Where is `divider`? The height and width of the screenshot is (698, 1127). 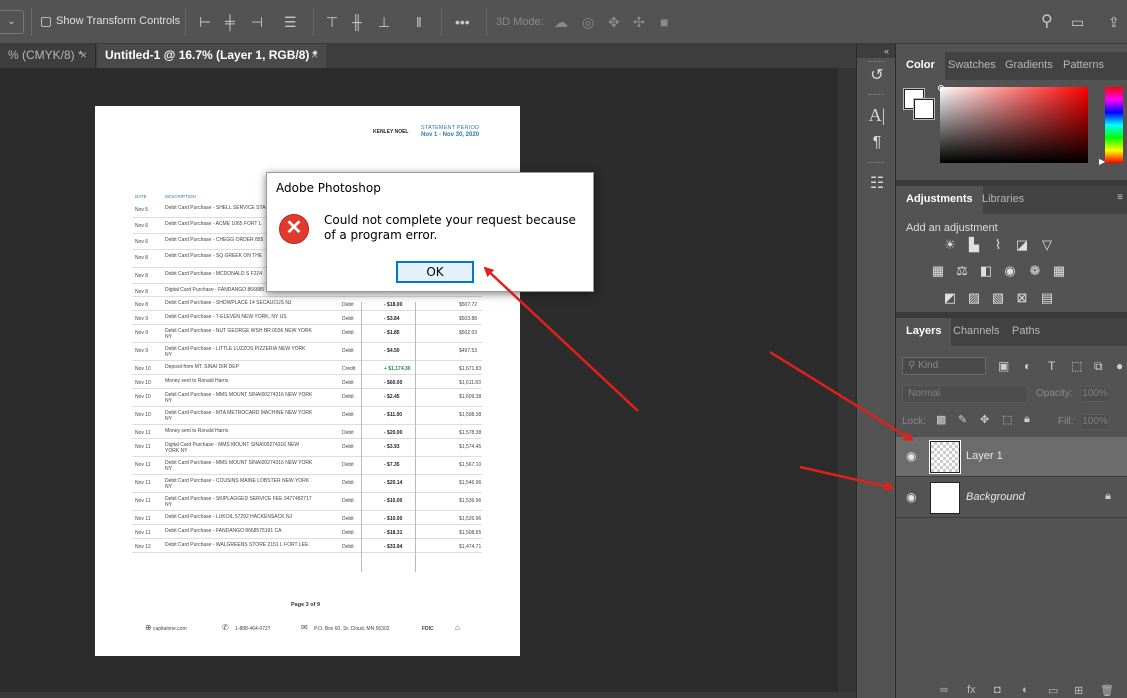 divider is located at coordinates (185, 22).